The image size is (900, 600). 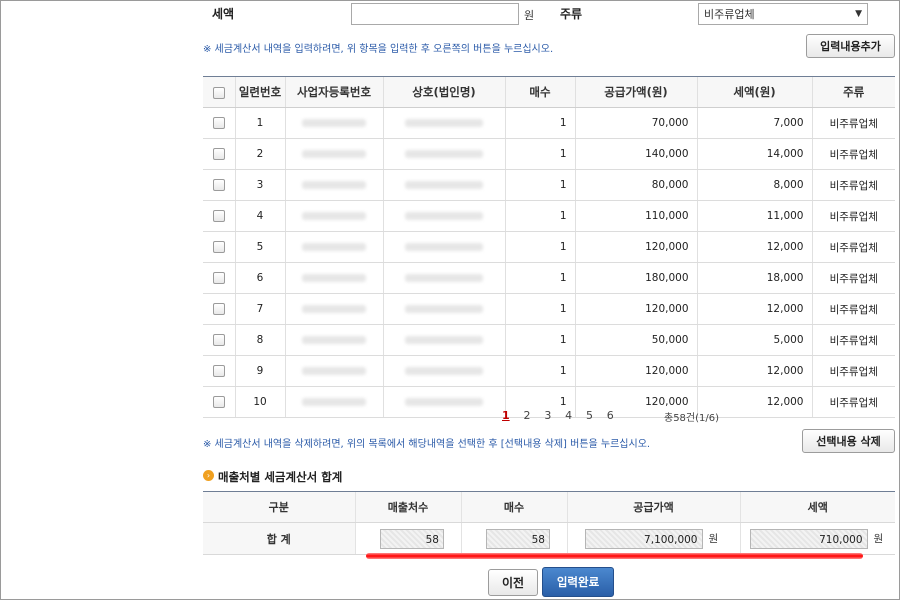 I want to click on type-select: 비주류업체 ▼, so click(x=783, y=14).